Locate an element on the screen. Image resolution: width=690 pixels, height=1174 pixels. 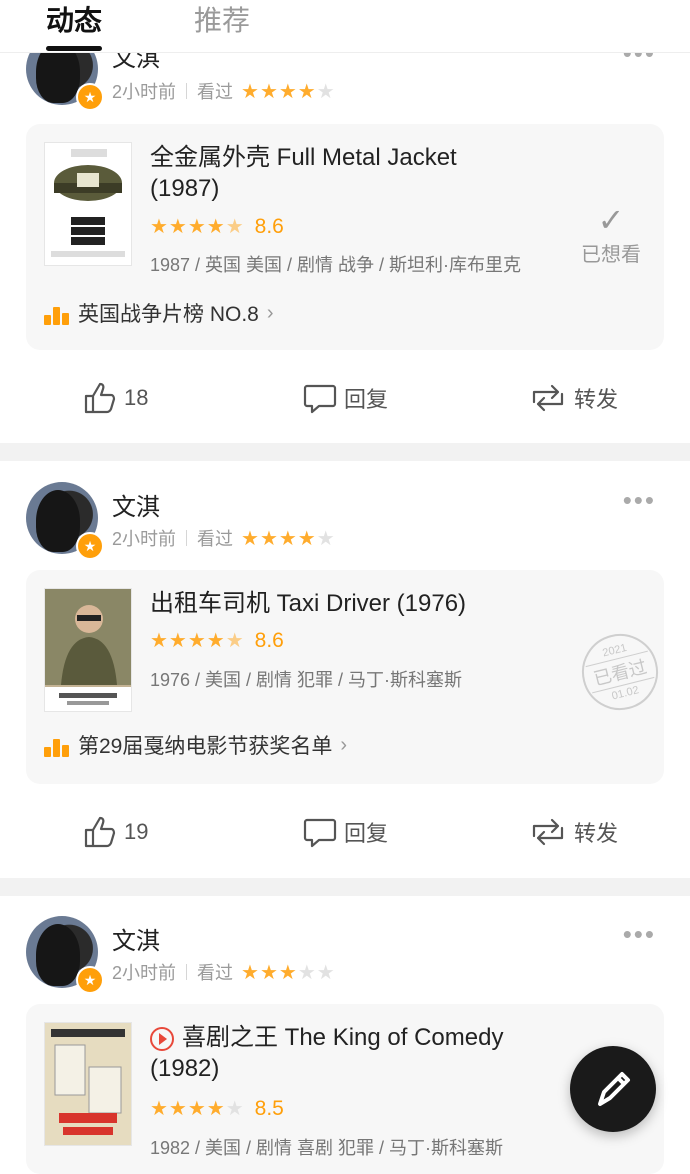
ranking-text: 英国战争片榜 NO.8 is located at coordinates (168, 314).